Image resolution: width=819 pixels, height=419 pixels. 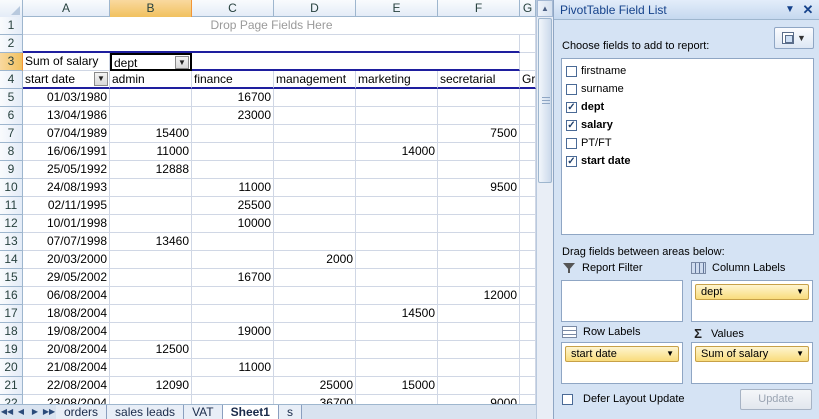 I want to click on last-sheet-icon: ▶▶, so click(x=49, y=412).